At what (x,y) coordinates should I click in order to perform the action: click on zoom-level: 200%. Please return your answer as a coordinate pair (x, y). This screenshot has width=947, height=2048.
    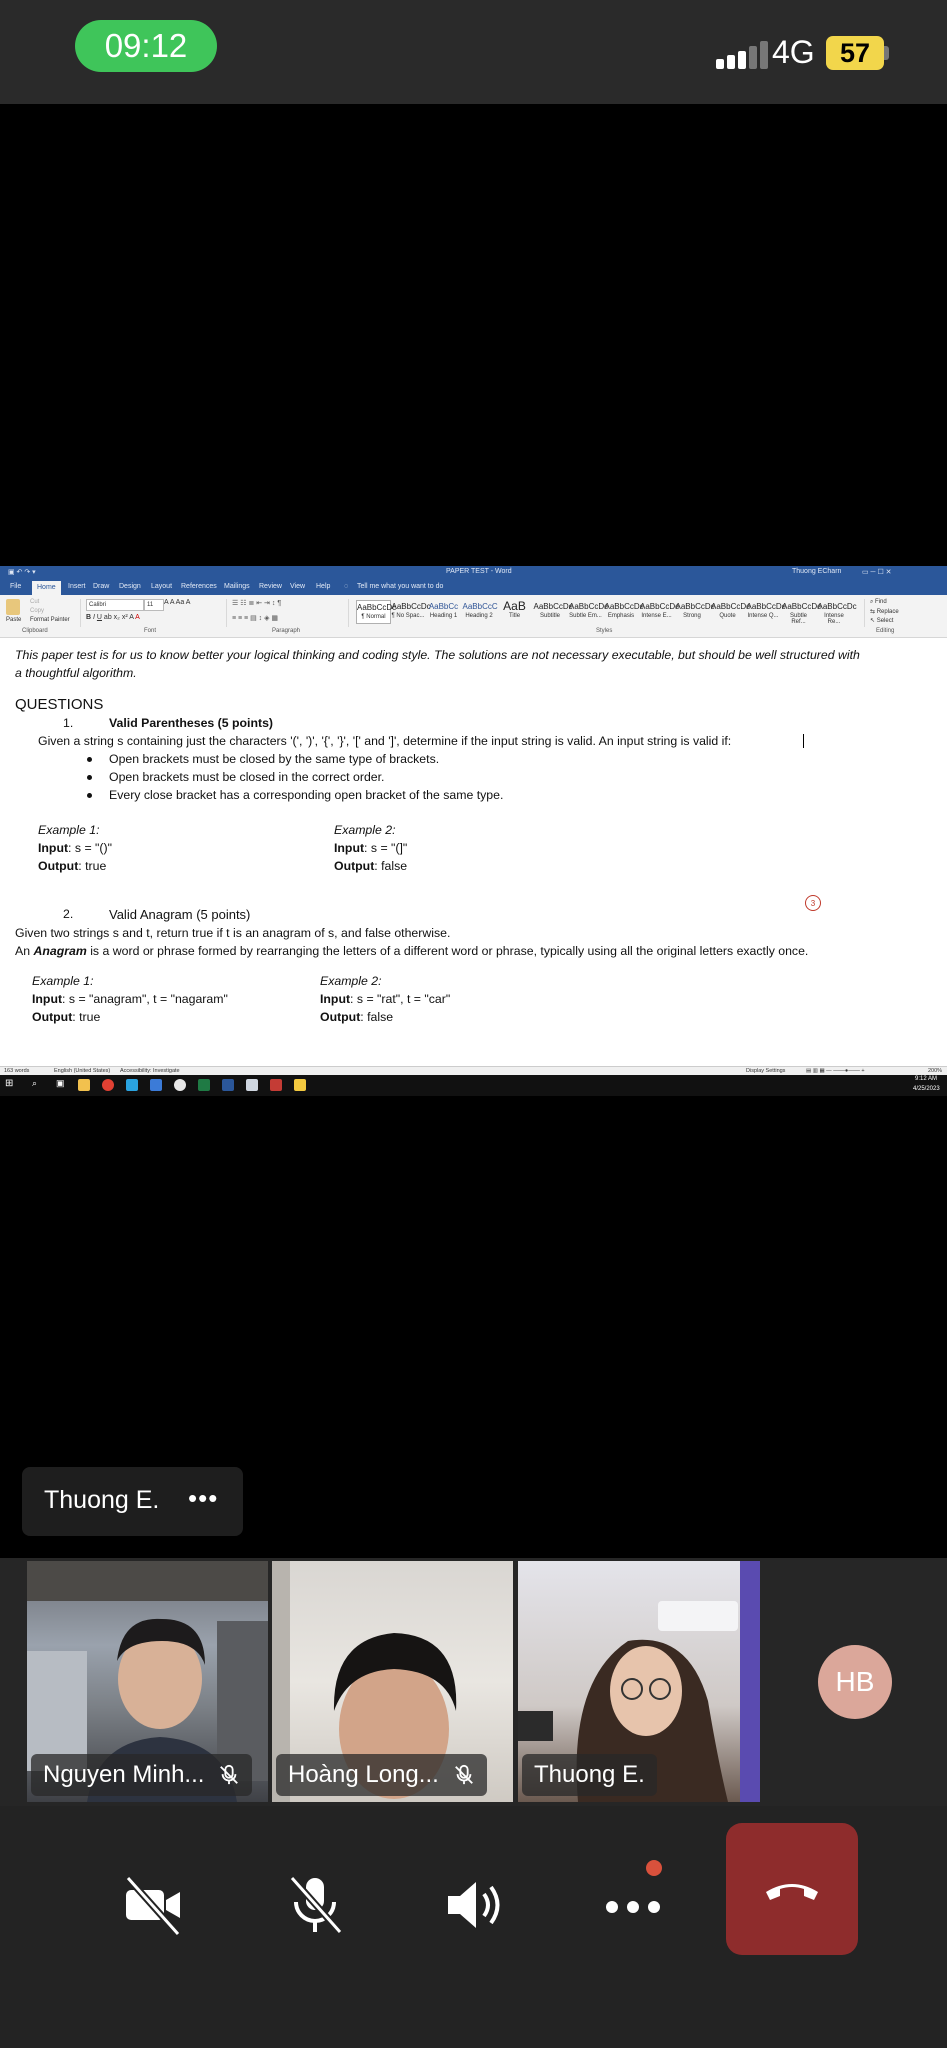
    Looking at the image, I should click on (935, 1071).